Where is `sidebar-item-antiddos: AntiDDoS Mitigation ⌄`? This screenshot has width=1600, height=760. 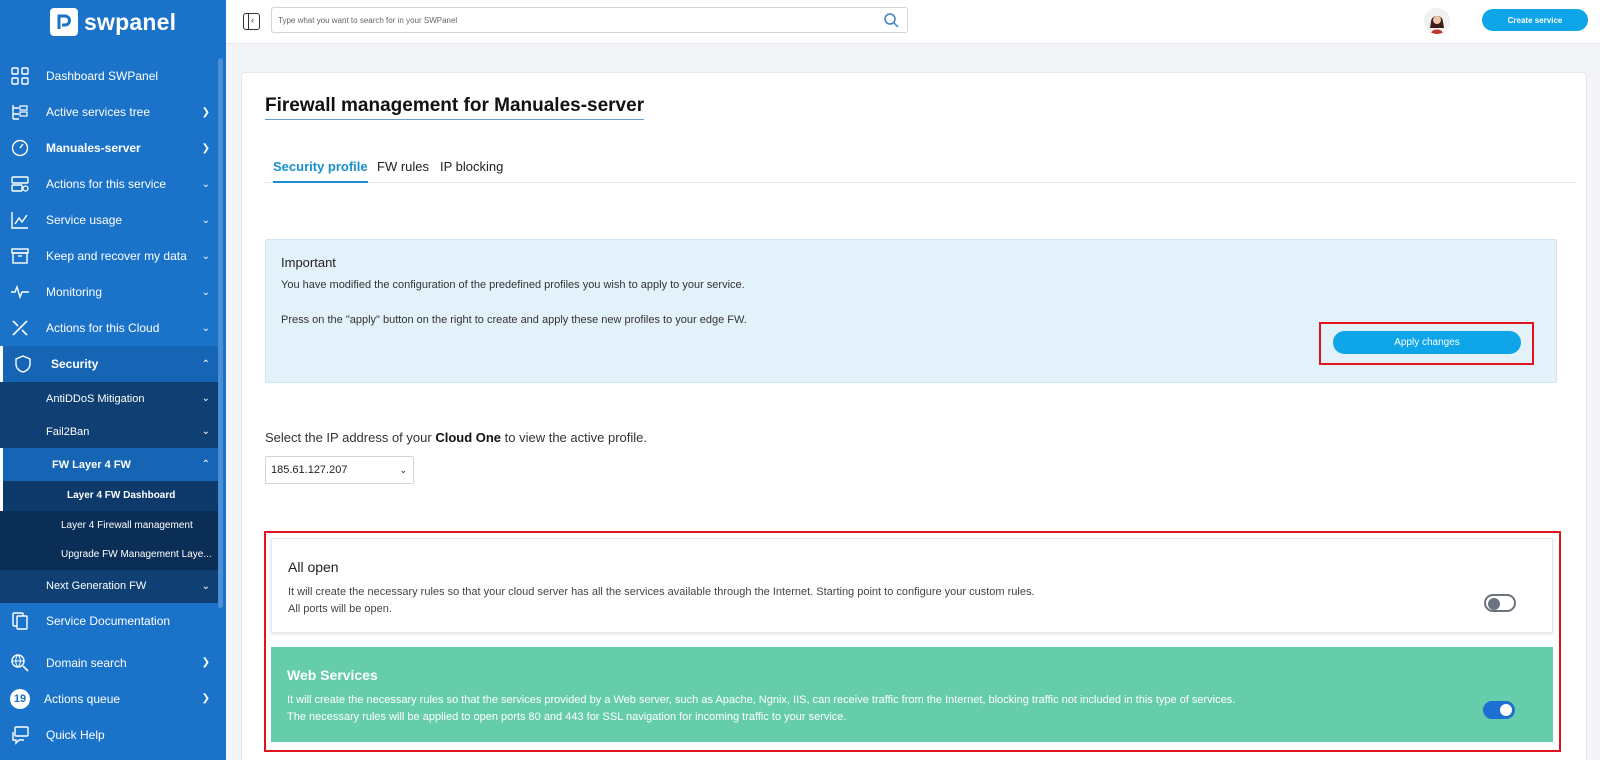 sidebar-item-antiddos: AntiDDoS Mitigation ⌄ is located at coordinates (109, 398).